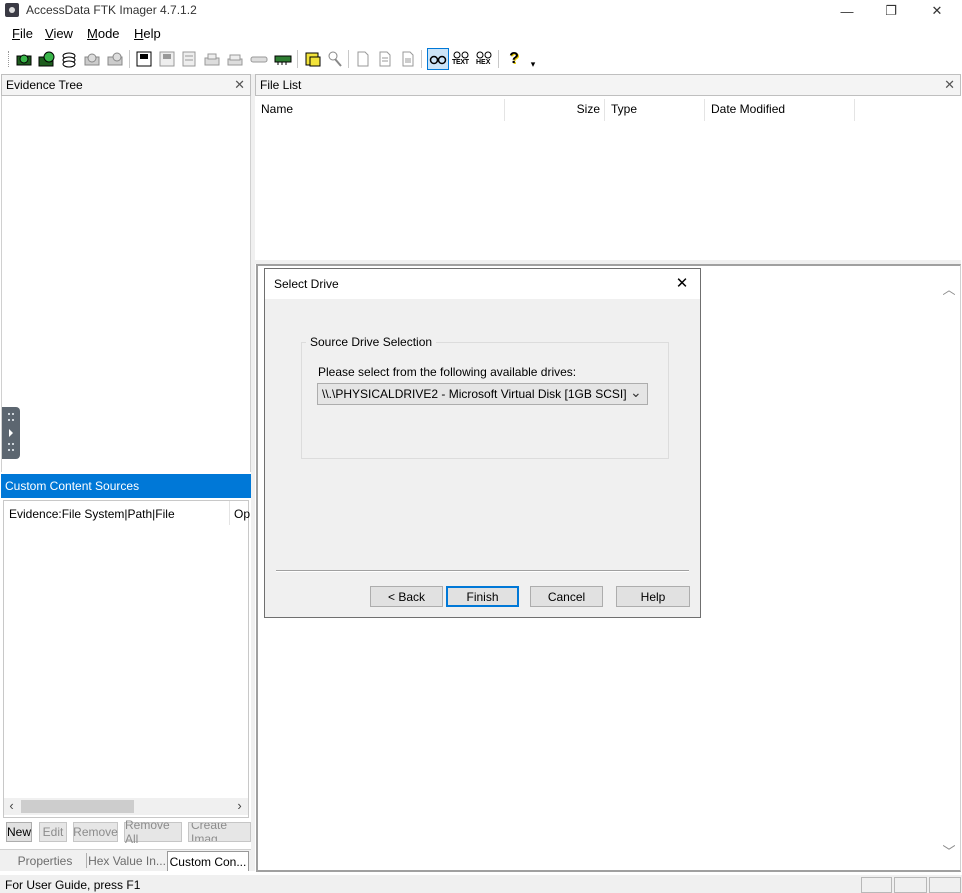 The width and height of the screenshot is (962, 893). Describe the element at coordinates (152, 33) in the screenshot. I see `menu-help-rest: elp` at that location.